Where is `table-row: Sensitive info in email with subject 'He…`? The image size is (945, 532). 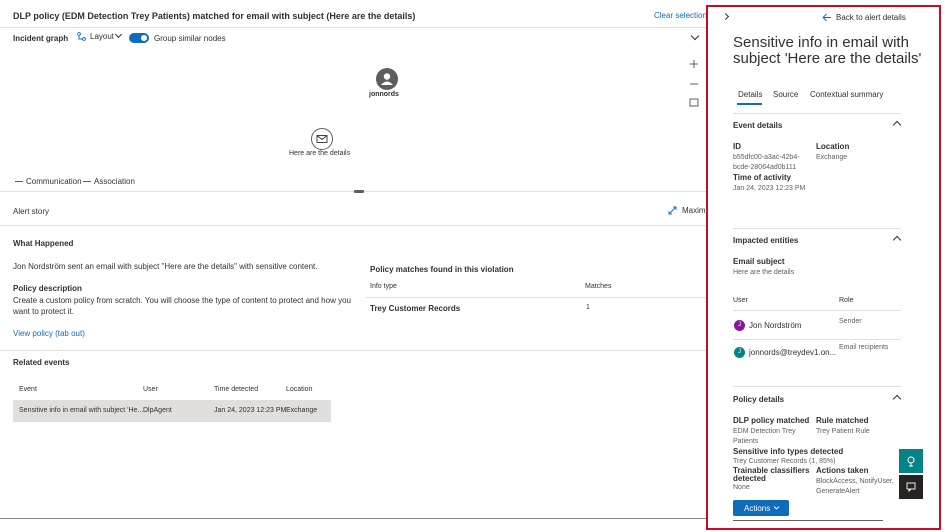 table-row: Sensitive info in email with subject 'He… is located at coordinates (172, 411).